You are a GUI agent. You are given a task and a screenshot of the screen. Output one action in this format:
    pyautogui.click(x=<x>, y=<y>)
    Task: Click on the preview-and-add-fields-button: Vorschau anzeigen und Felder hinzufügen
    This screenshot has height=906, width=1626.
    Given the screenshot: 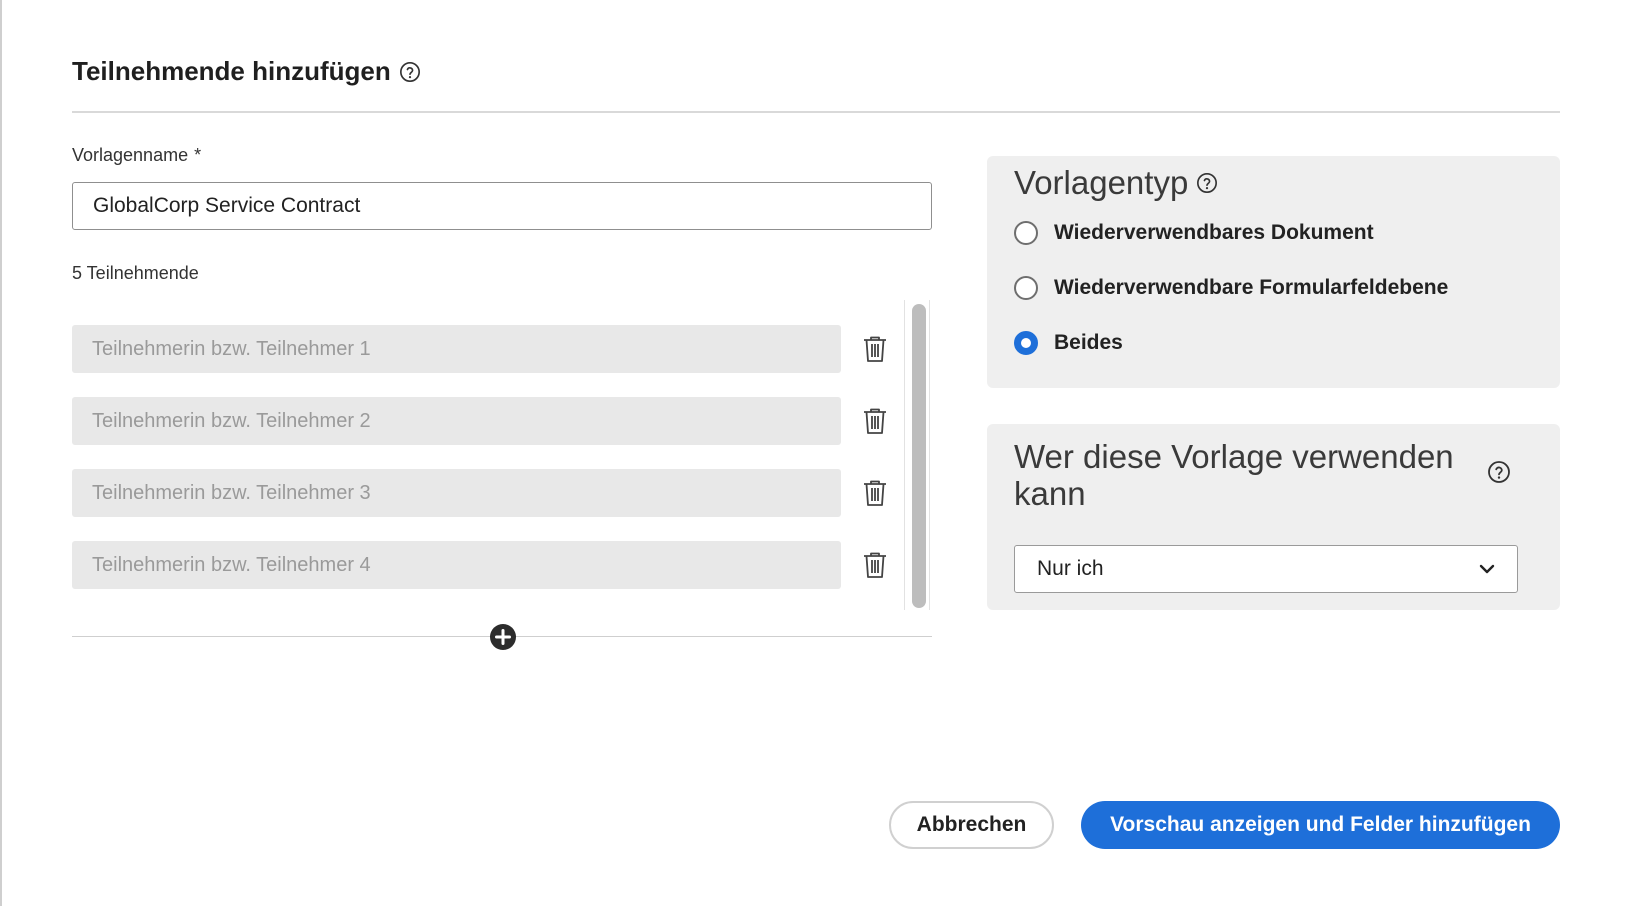 What is the action you would take?
    pyautogui.click(x=1320, y=825)
    